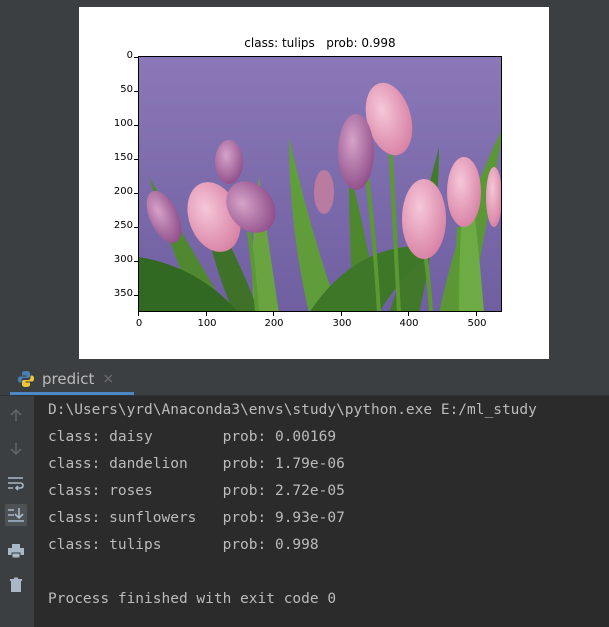 This screenshot has width=609, height=627. I want to click on y-tick-label: 250, so click(123, 225).